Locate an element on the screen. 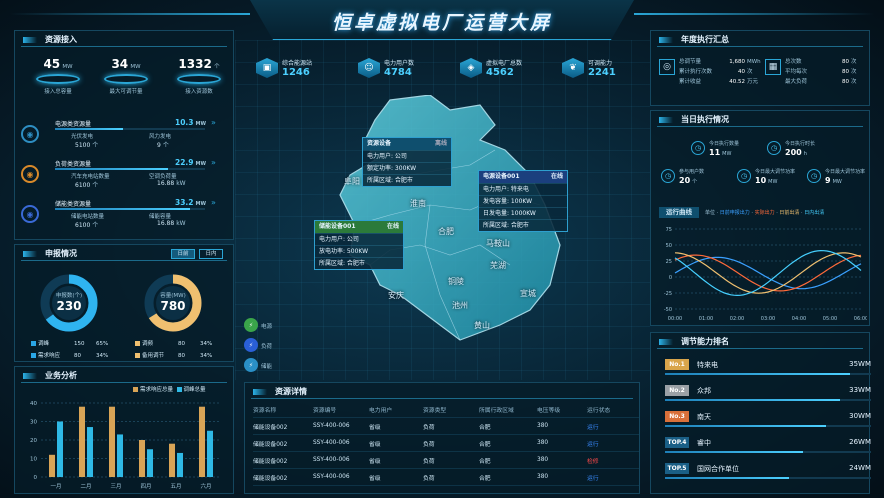 The width and height of the screenshot is (884, 498). daily-item-label: 今日执行数量 is located at coordinates (724, 144).